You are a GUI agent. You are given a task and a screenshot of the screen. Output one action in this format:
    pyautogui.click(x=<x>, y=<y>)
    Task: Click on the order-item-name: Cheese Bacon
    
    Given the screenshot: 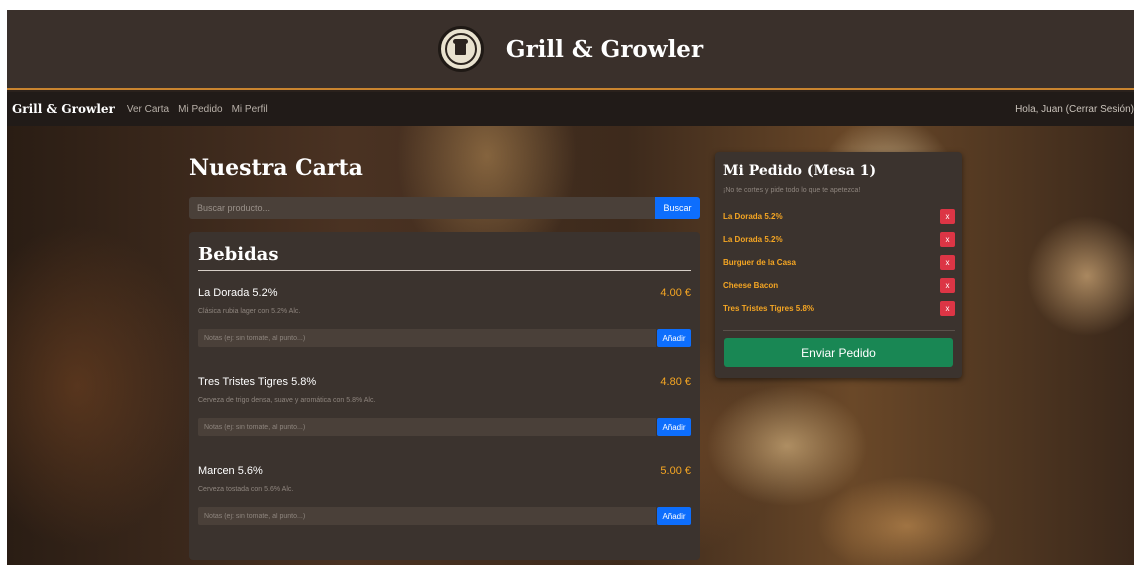 What is the action you would take?
    pyautogui.click(x=751, y=285)
    